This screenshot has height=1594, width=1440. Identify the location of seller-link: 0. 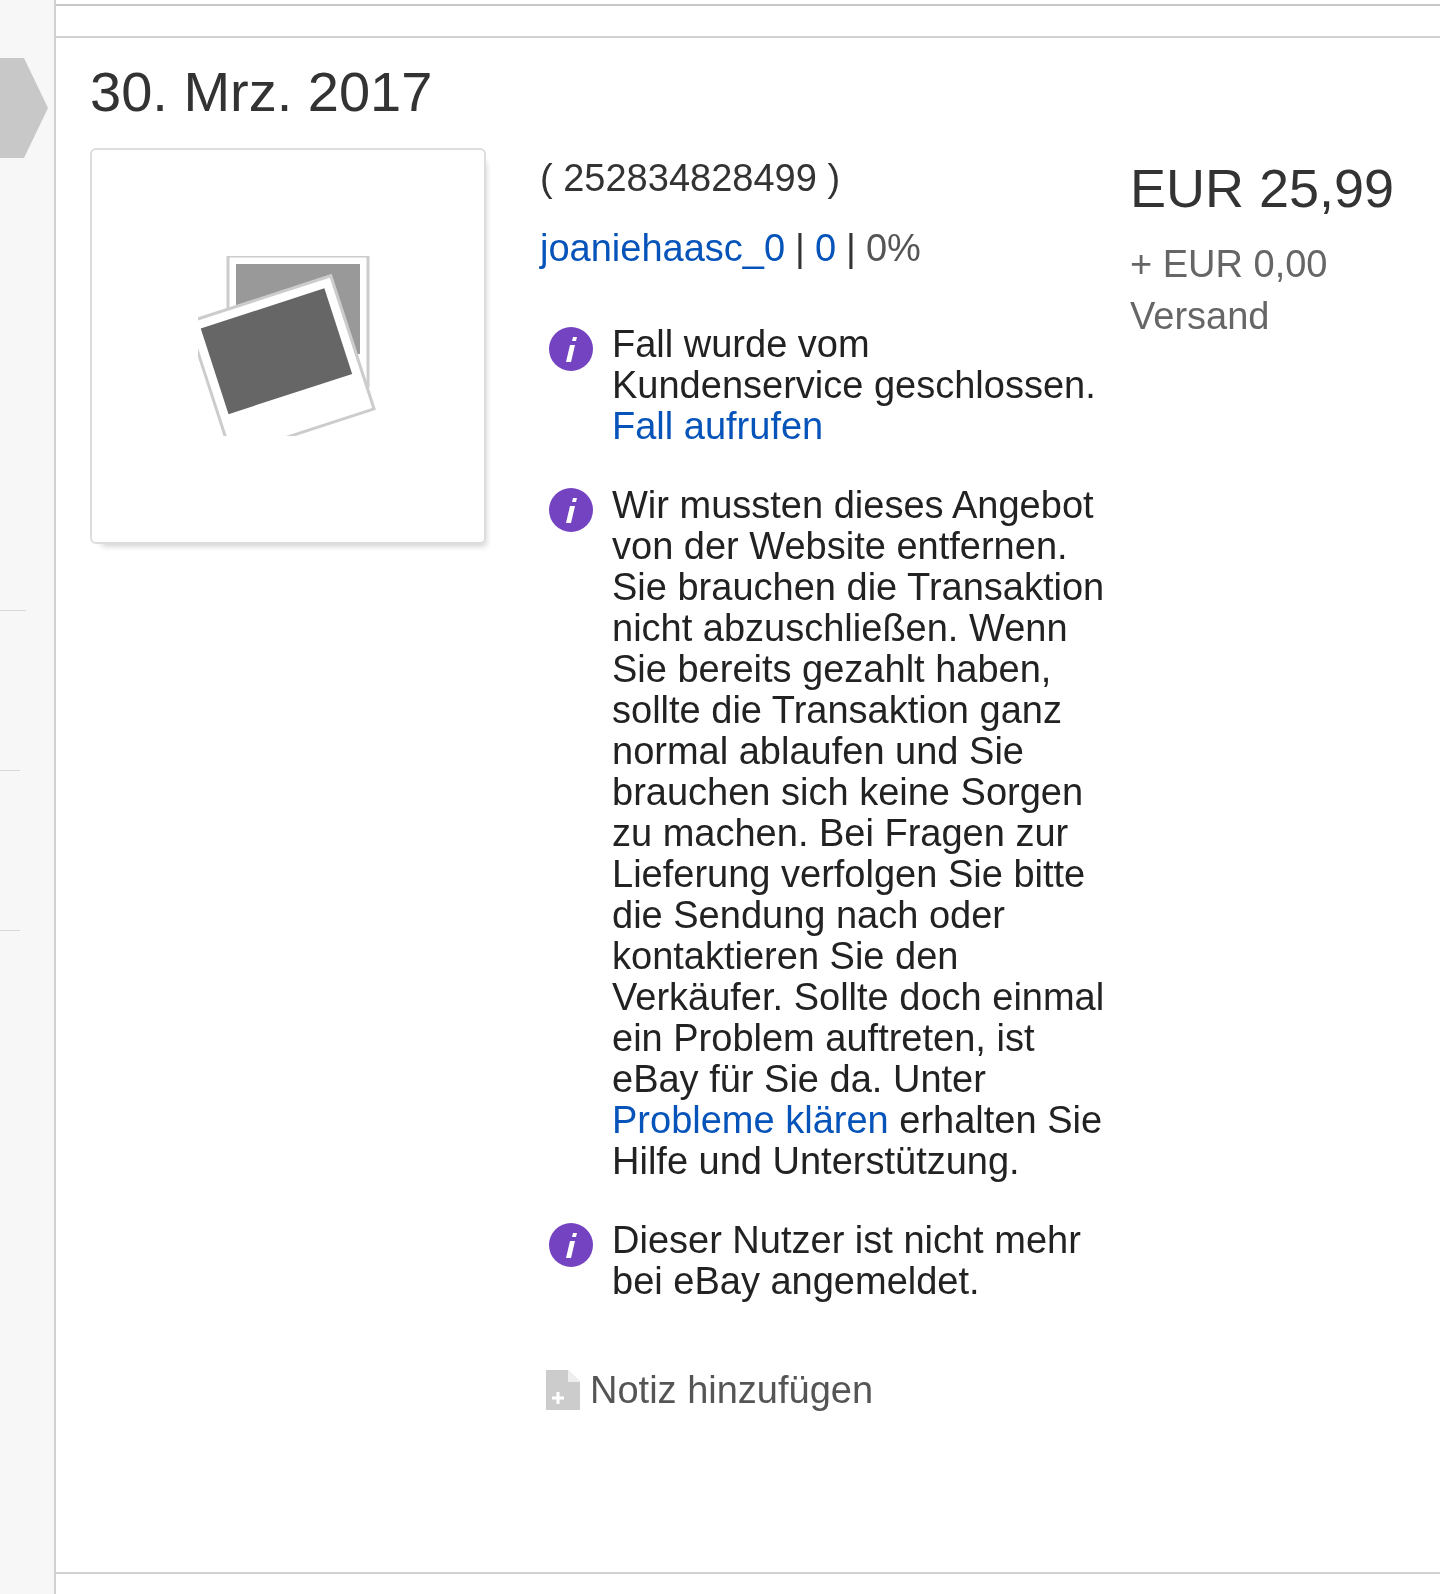
(825, 248).